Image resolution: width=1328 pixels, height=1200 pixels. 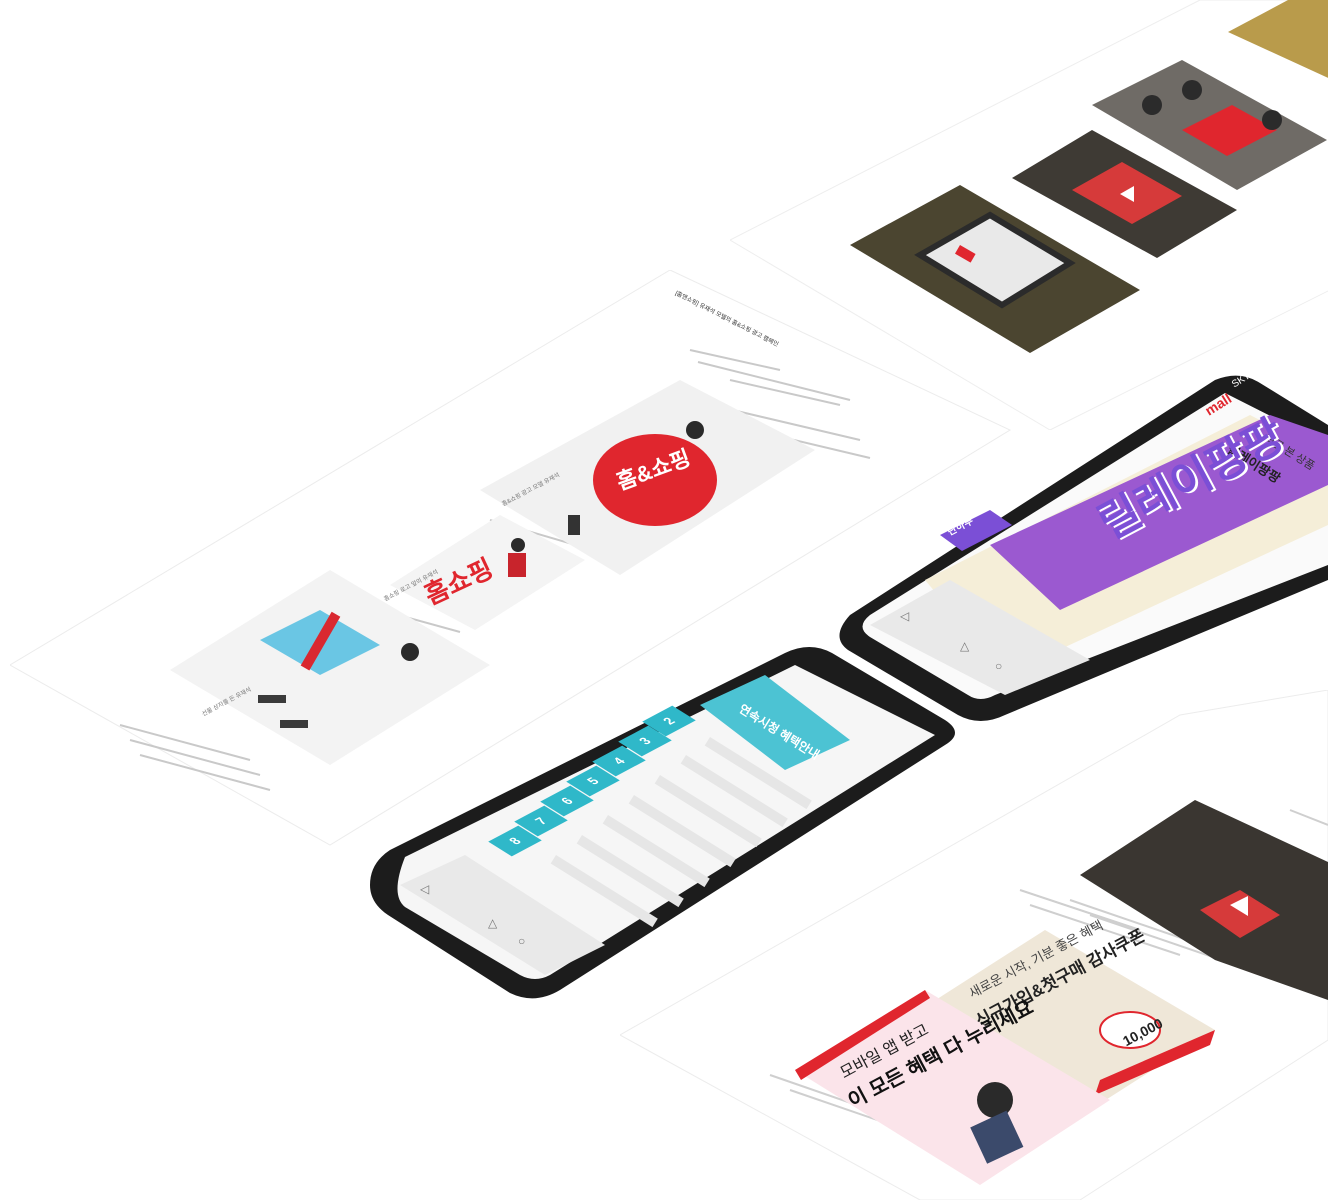 What do you see at coordinates (1278, 39) in the screenshot?
I see `corner-photo` at bounding box center [1278, 39].